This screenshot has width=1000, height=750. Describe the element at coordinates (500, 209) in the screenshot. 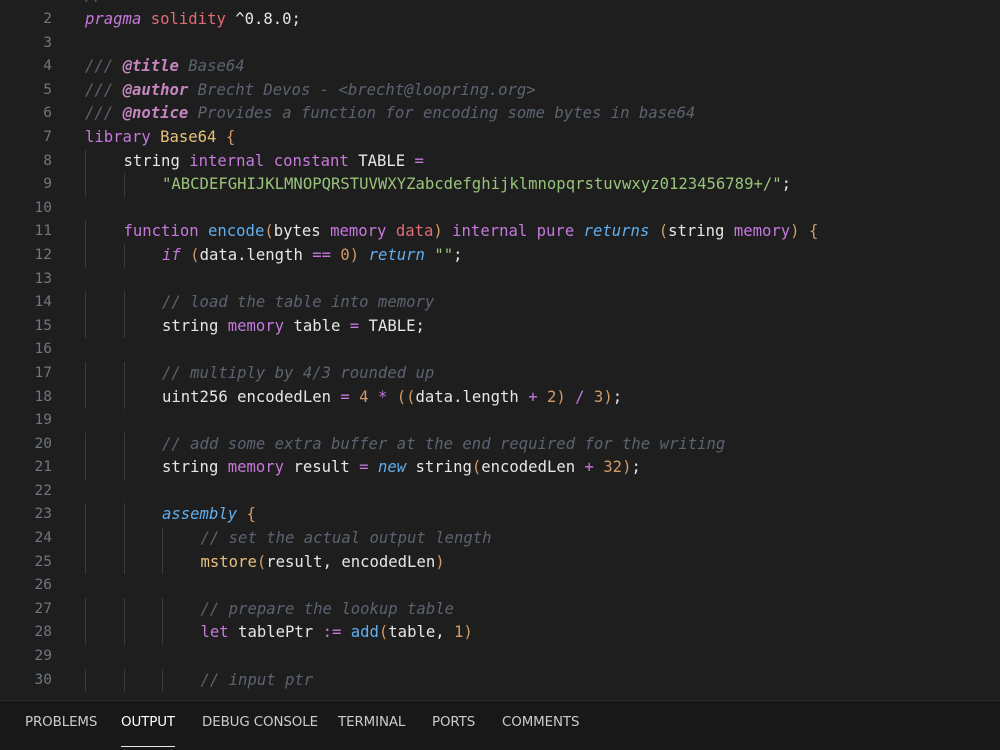

I see `code-line: 10` at that location.